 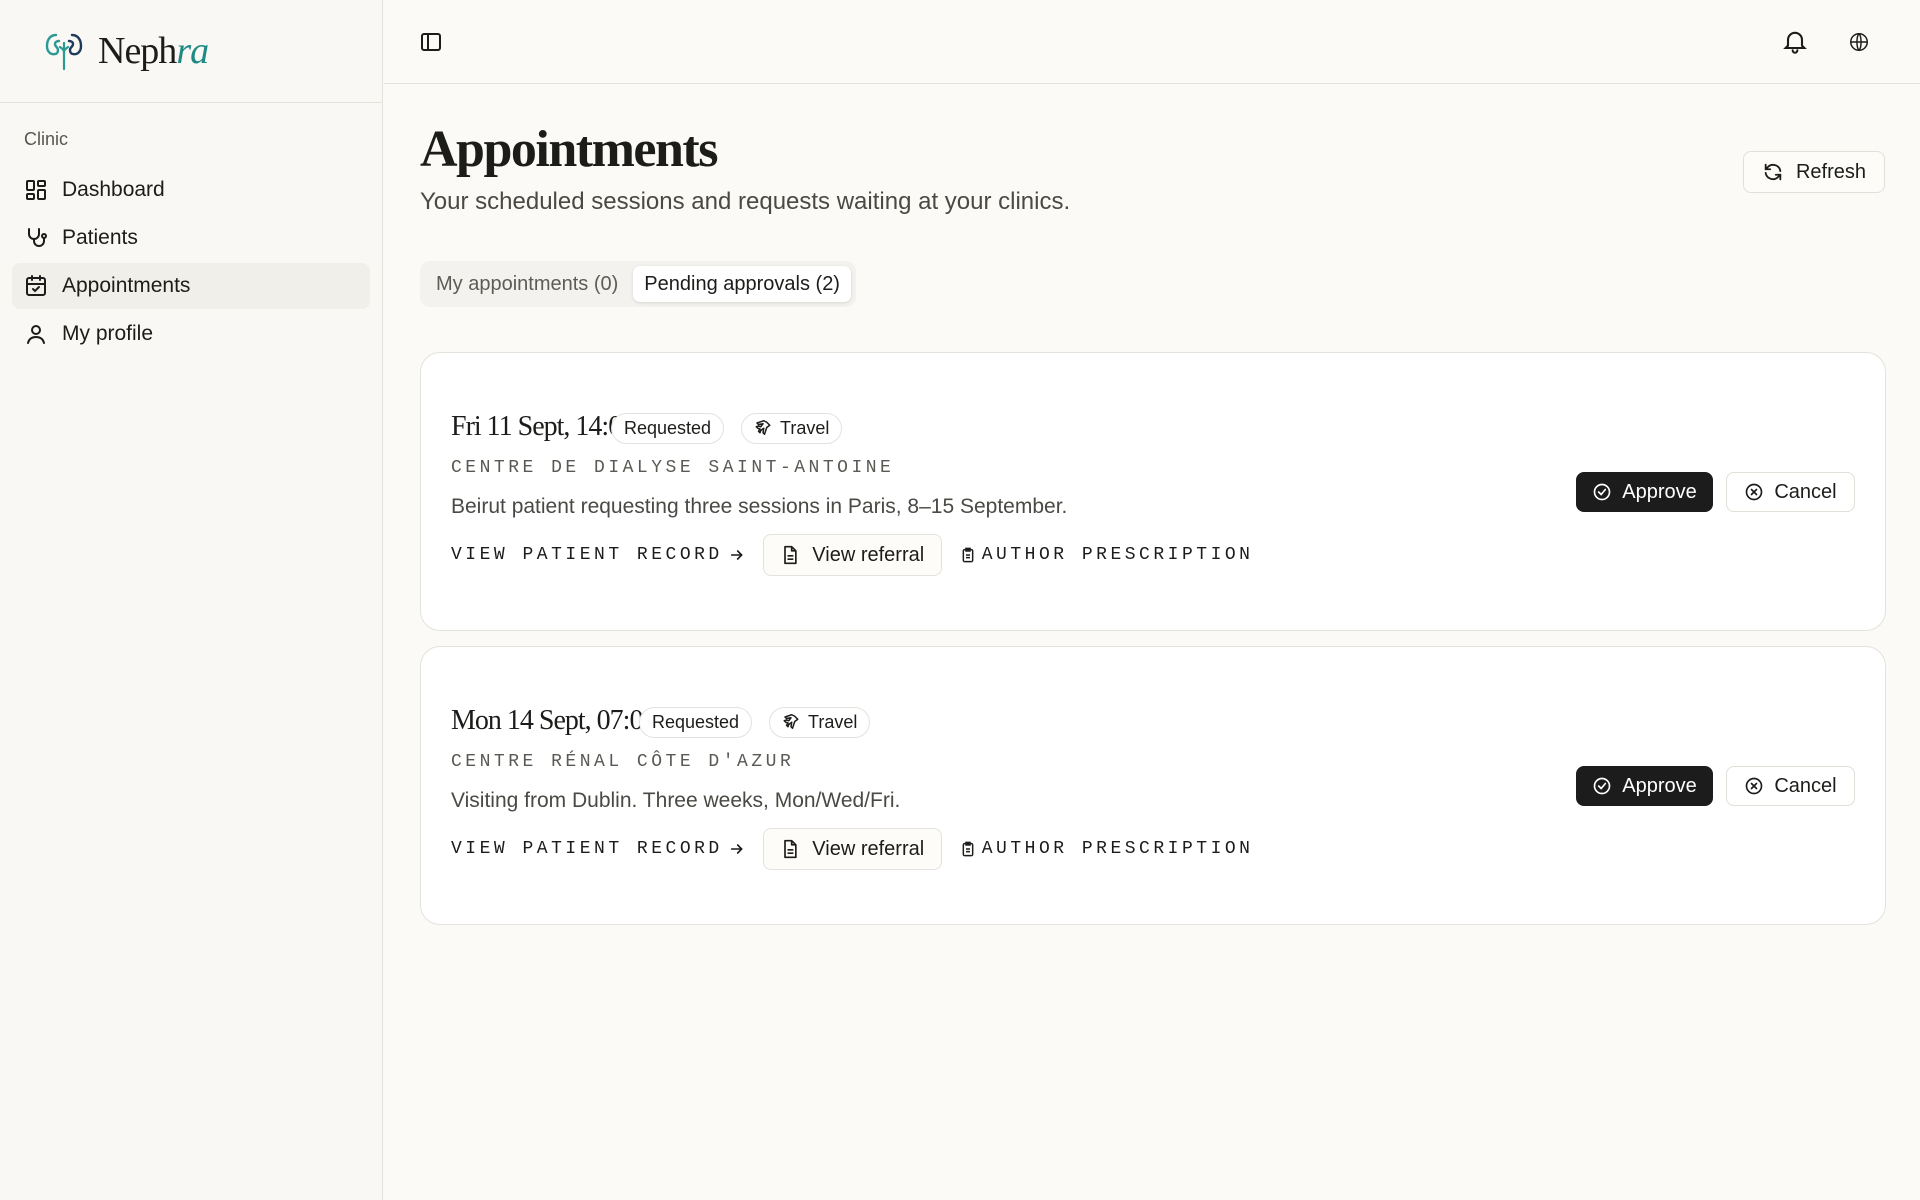 What do you see at coordinates (153, 51) in the screenshot?
I see `brand-name: Nephra` at bounding box center [153, 51].